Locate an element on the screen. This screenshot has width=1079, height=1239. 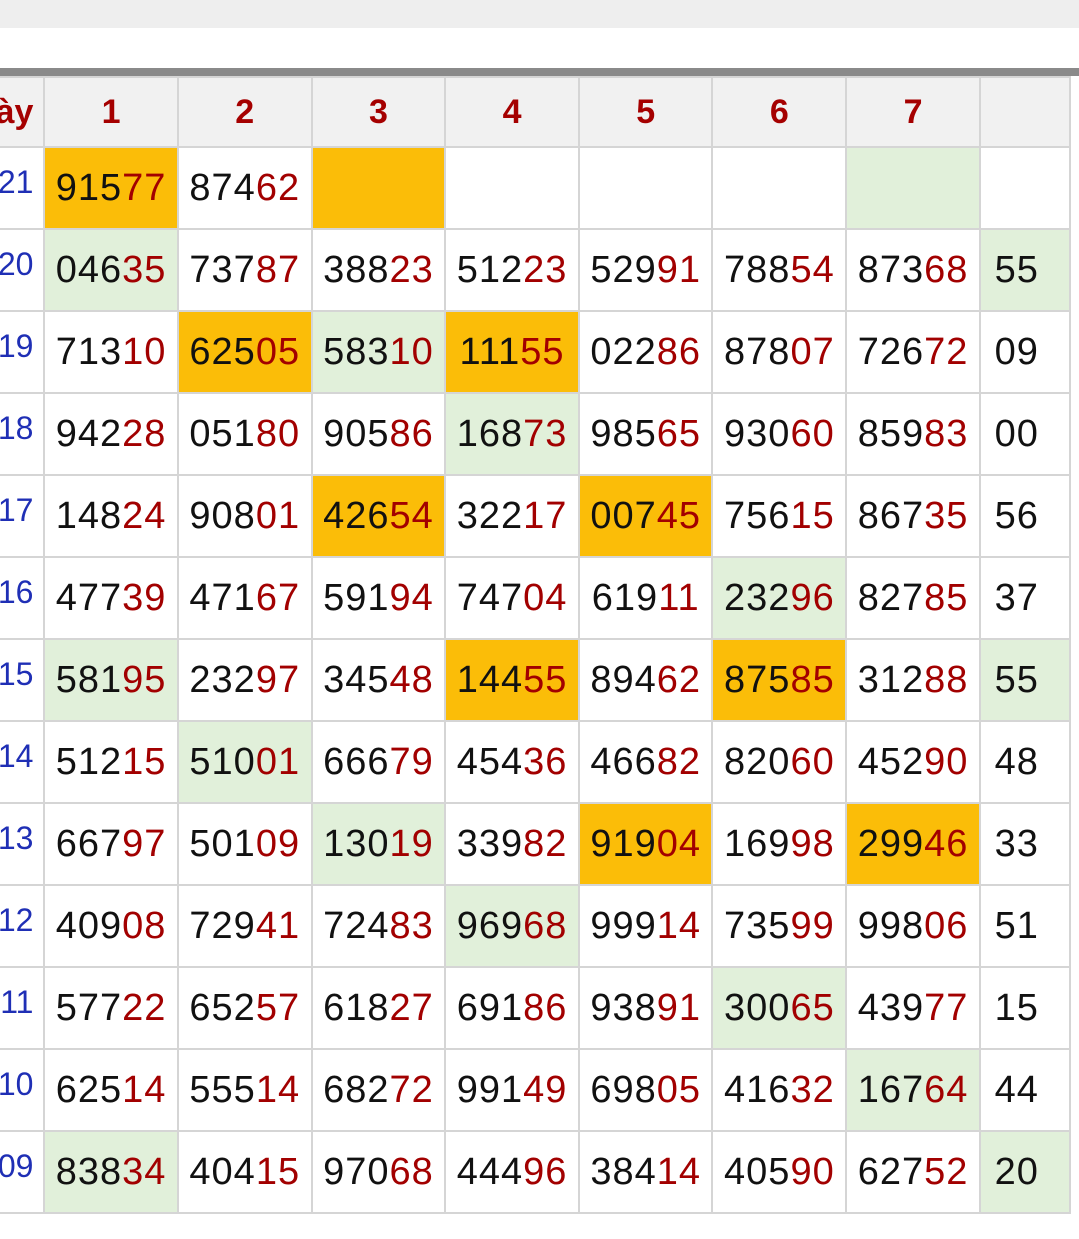
result-cell: 16873 is located at coordinates (512, 434).